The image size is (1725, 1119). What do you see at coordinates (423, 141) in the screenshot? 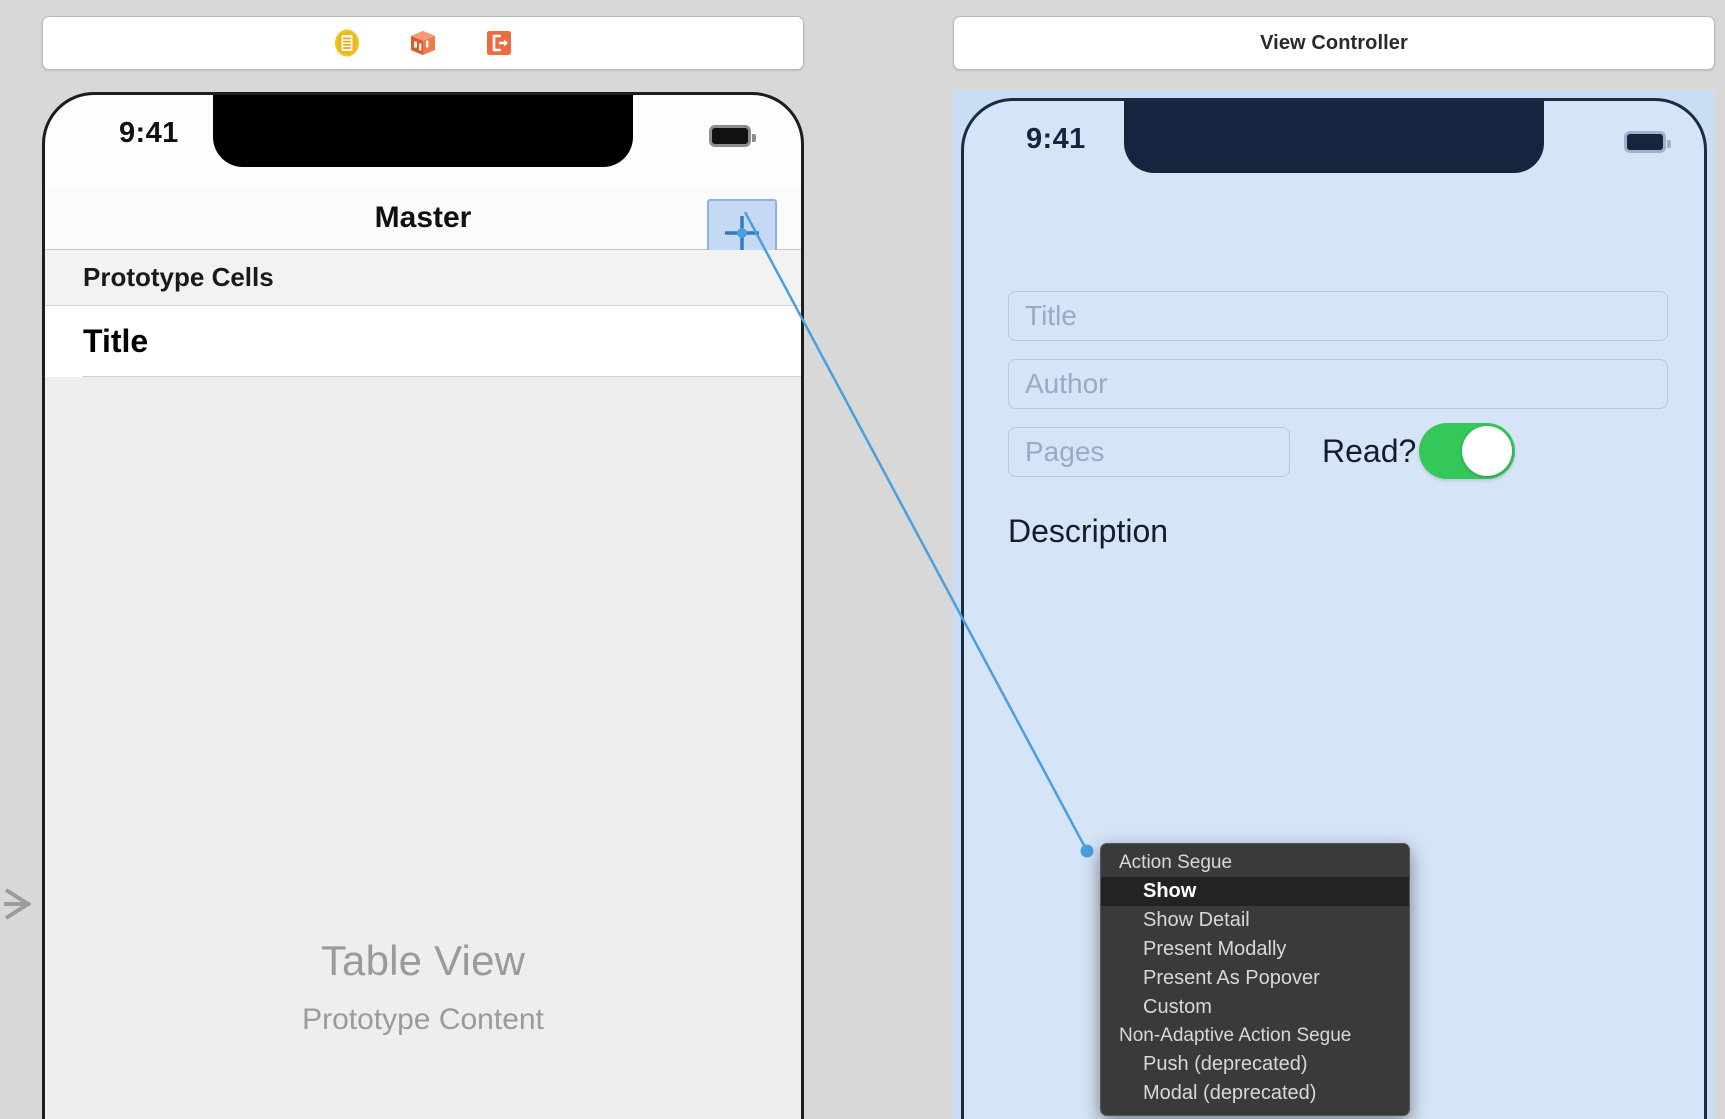
I see `status-bar: 9:41` at bounding box center [423, 141].